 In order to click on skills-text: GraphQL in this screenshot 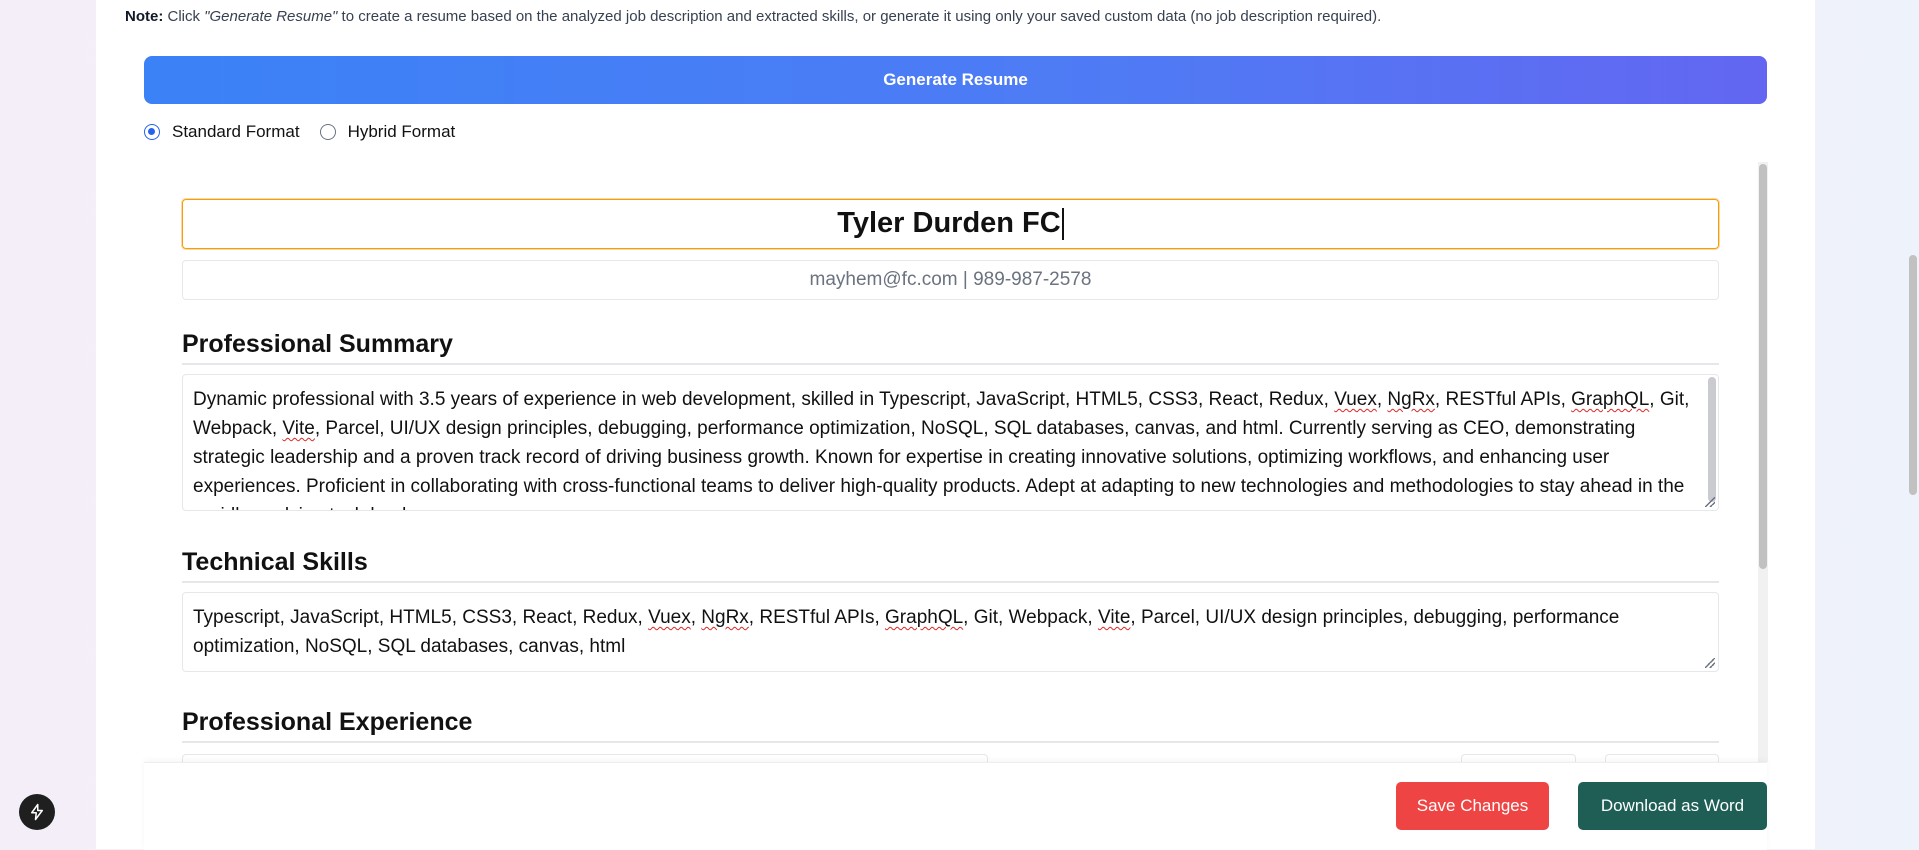, I will do `click(924, 617)`.